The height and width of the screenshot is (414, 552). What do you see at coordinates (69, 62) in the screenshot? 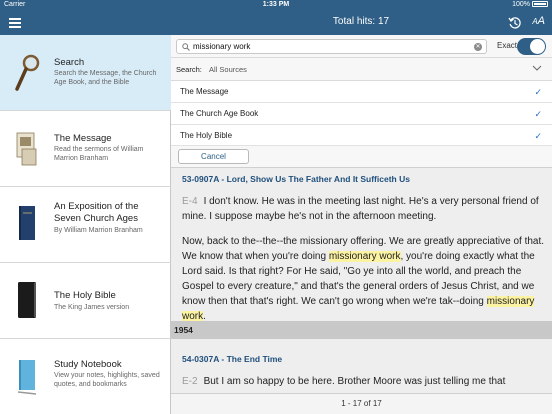
I see `sidebar-item-title: Search` at bounding box center [69, 62].